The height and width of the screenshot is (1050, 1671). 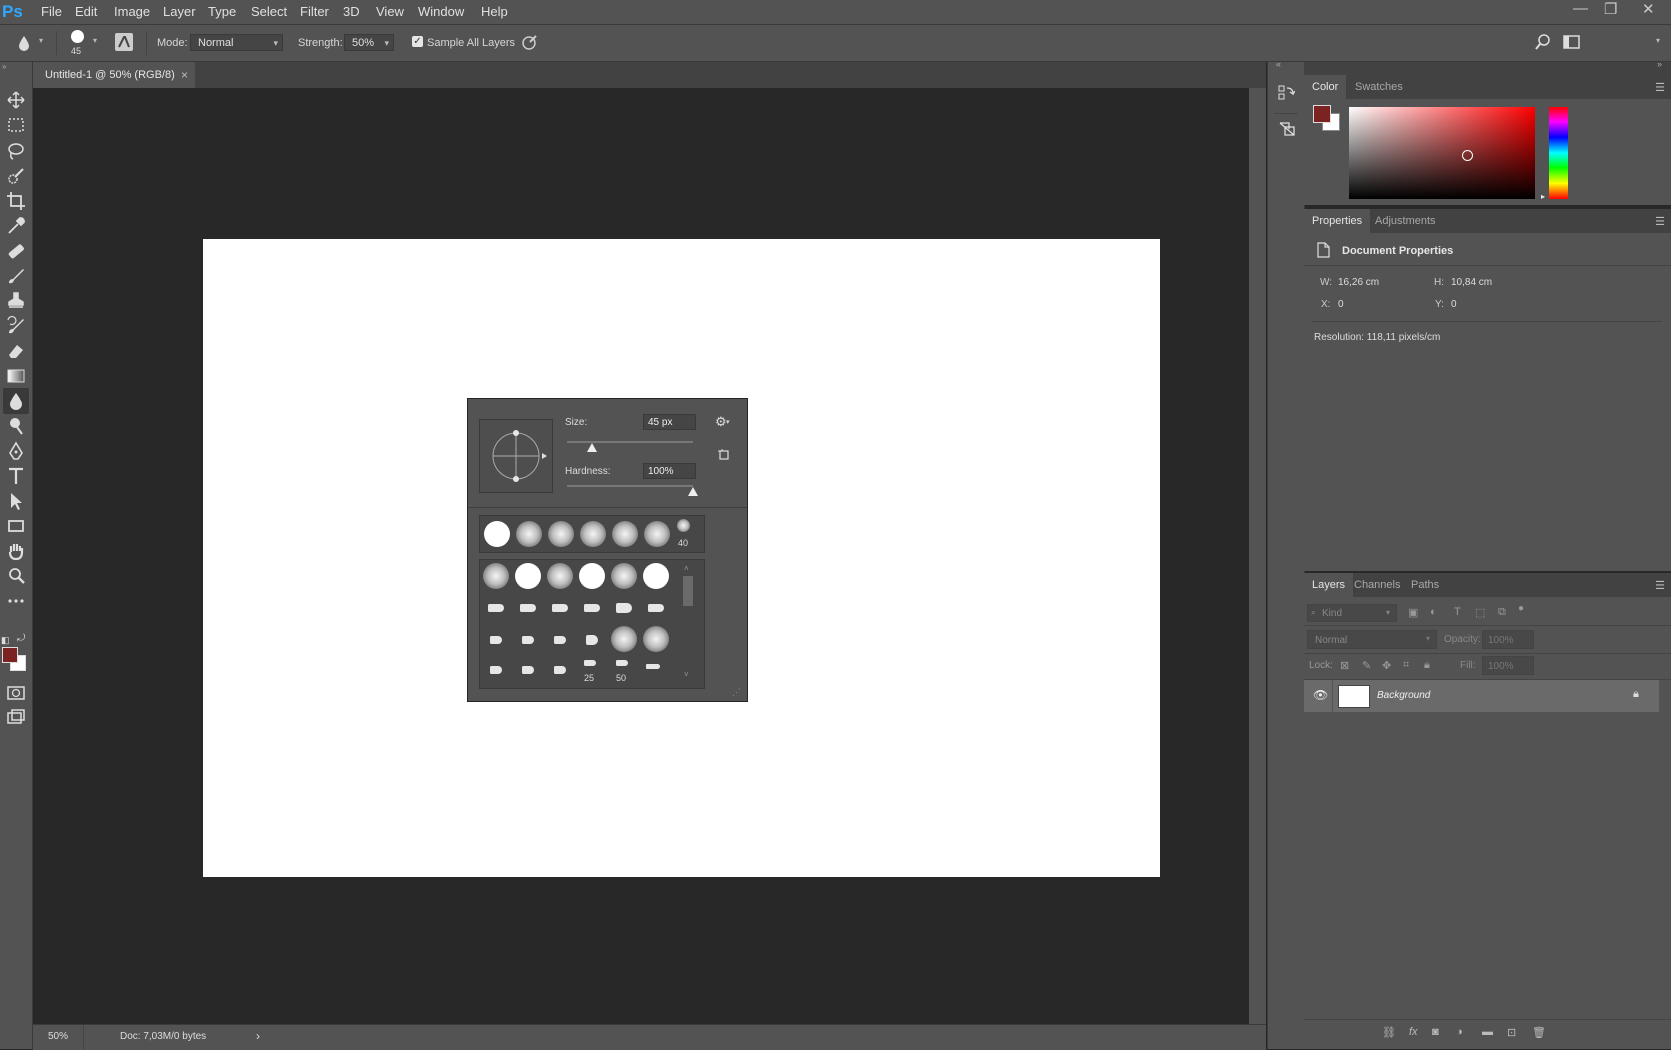 What do you see at coordinates (516, 456) in the screenshot?
I see `brush-angle-preview` at bounding box center [516, 456].